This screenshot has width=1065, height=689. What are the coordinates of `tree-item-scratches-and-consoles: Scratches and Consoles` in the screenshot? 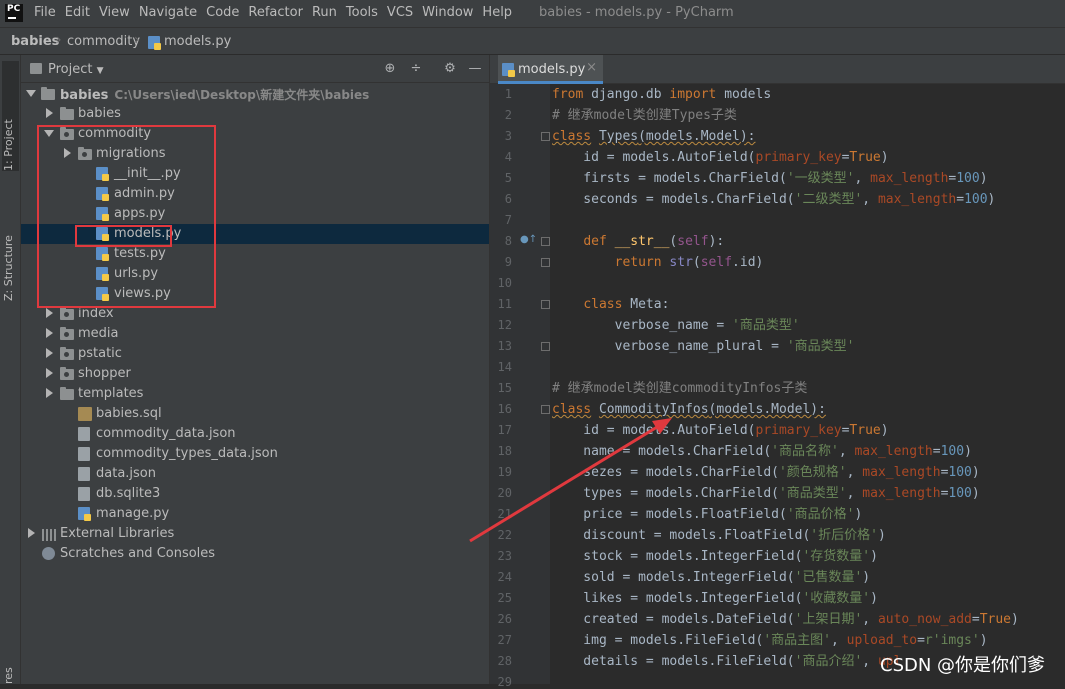 It's located at (255, 554).